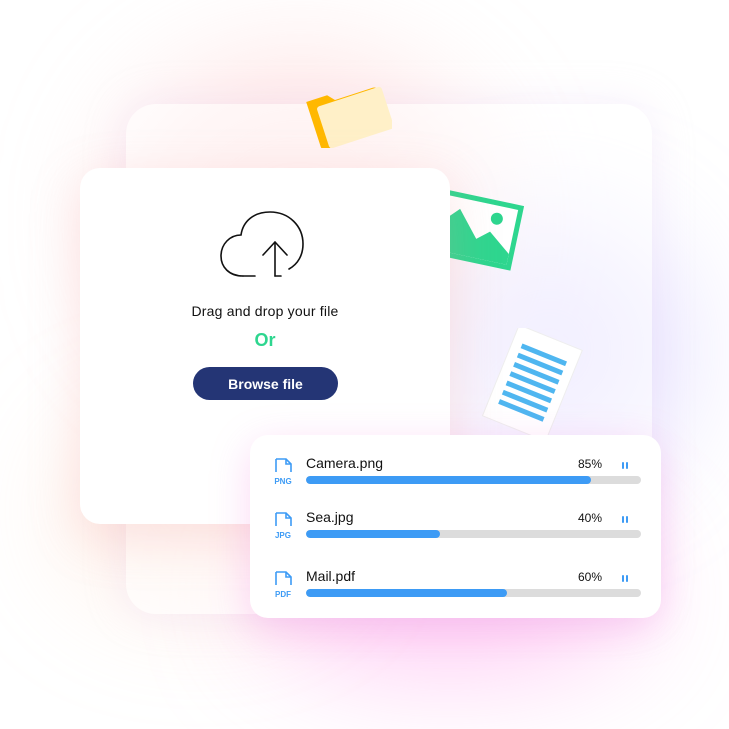 The height and width of the screenshot is (729, 729). Describe the element at coordinates (262, 244) in the screenshot. I see `cloud-upload-icon` at that location.